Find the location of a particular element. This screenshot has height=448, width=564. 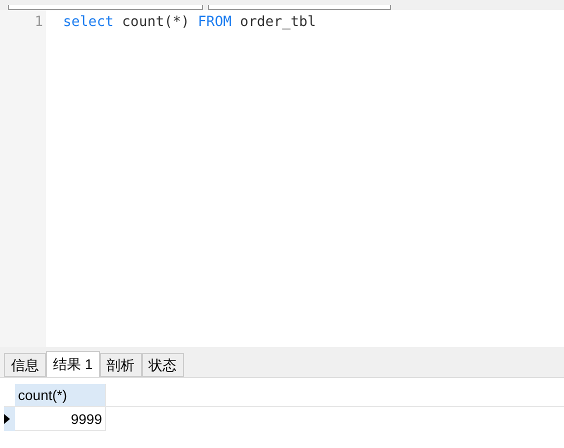

tab: 信息 is located at coordinates (25, 365).